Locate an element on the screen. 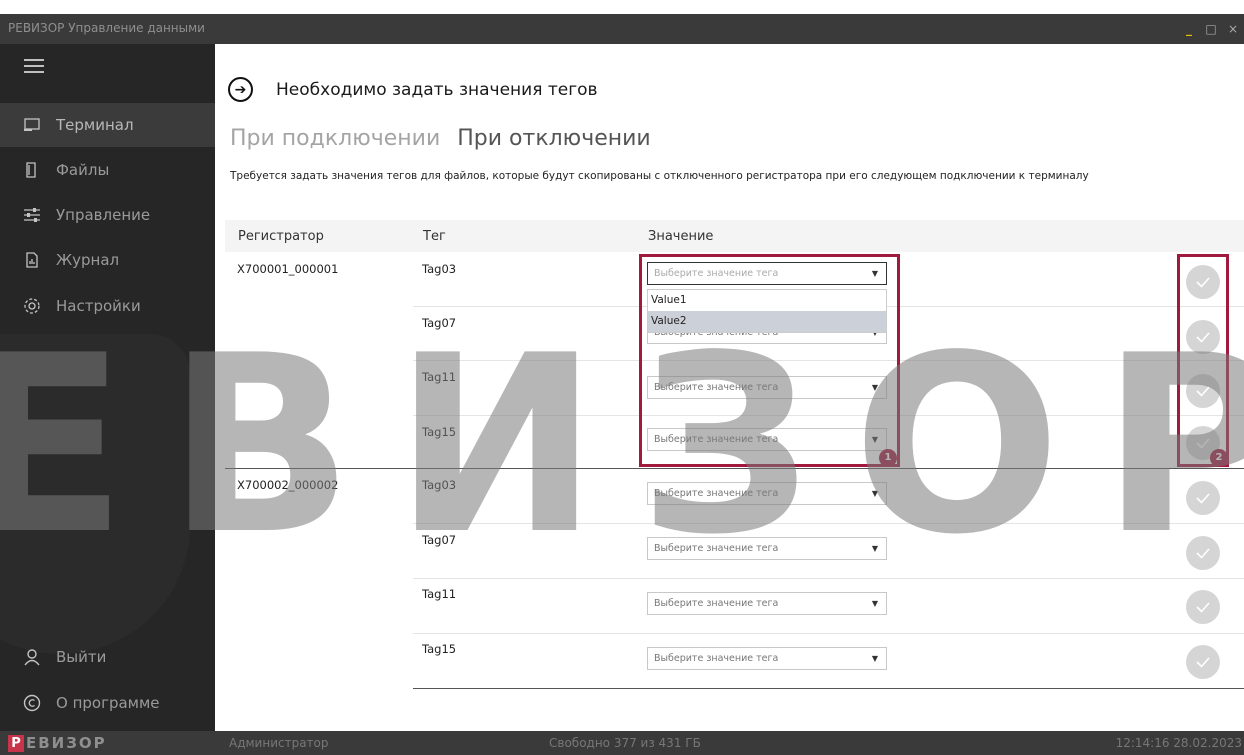  journal-icon is located at coordinates (32, 260).